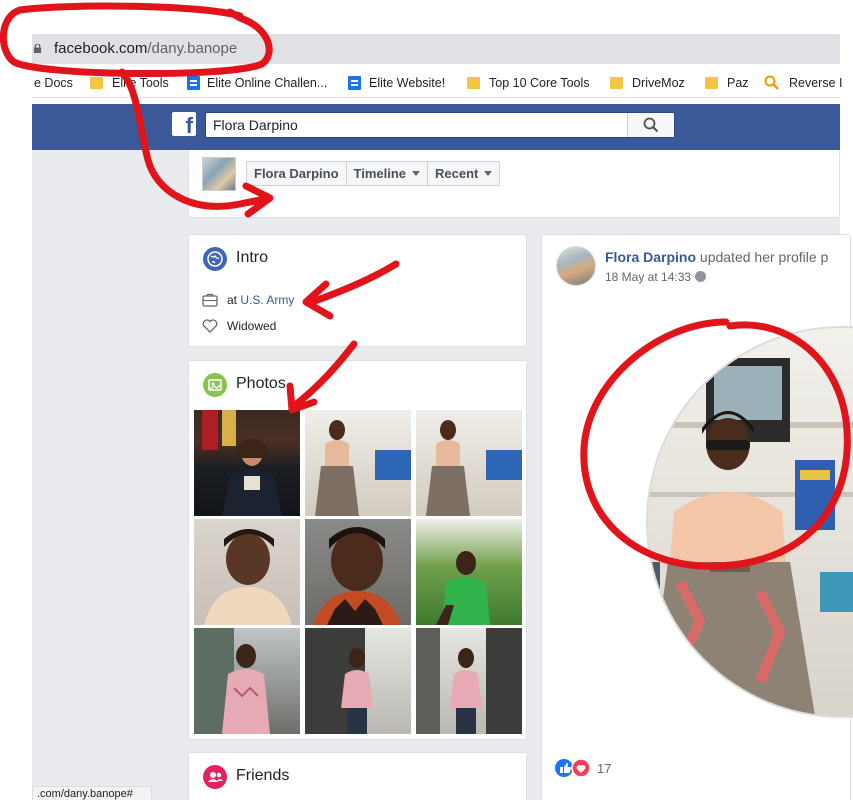  Describe the element at coordinates (715, 444) in the screenshot. I see `annotation-circle-profile` at that location.